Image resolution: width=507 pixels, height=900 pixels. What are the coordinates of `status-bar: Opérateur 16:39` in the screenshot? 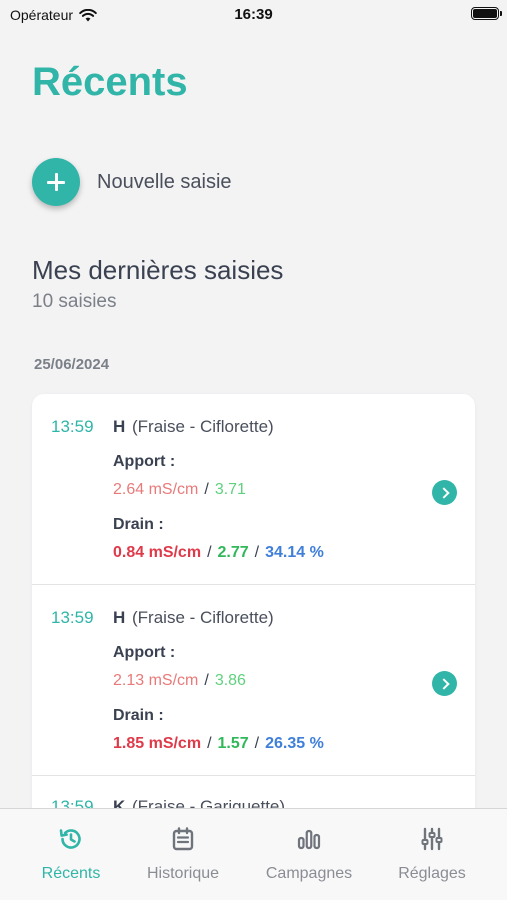 It's located at (253, 15).